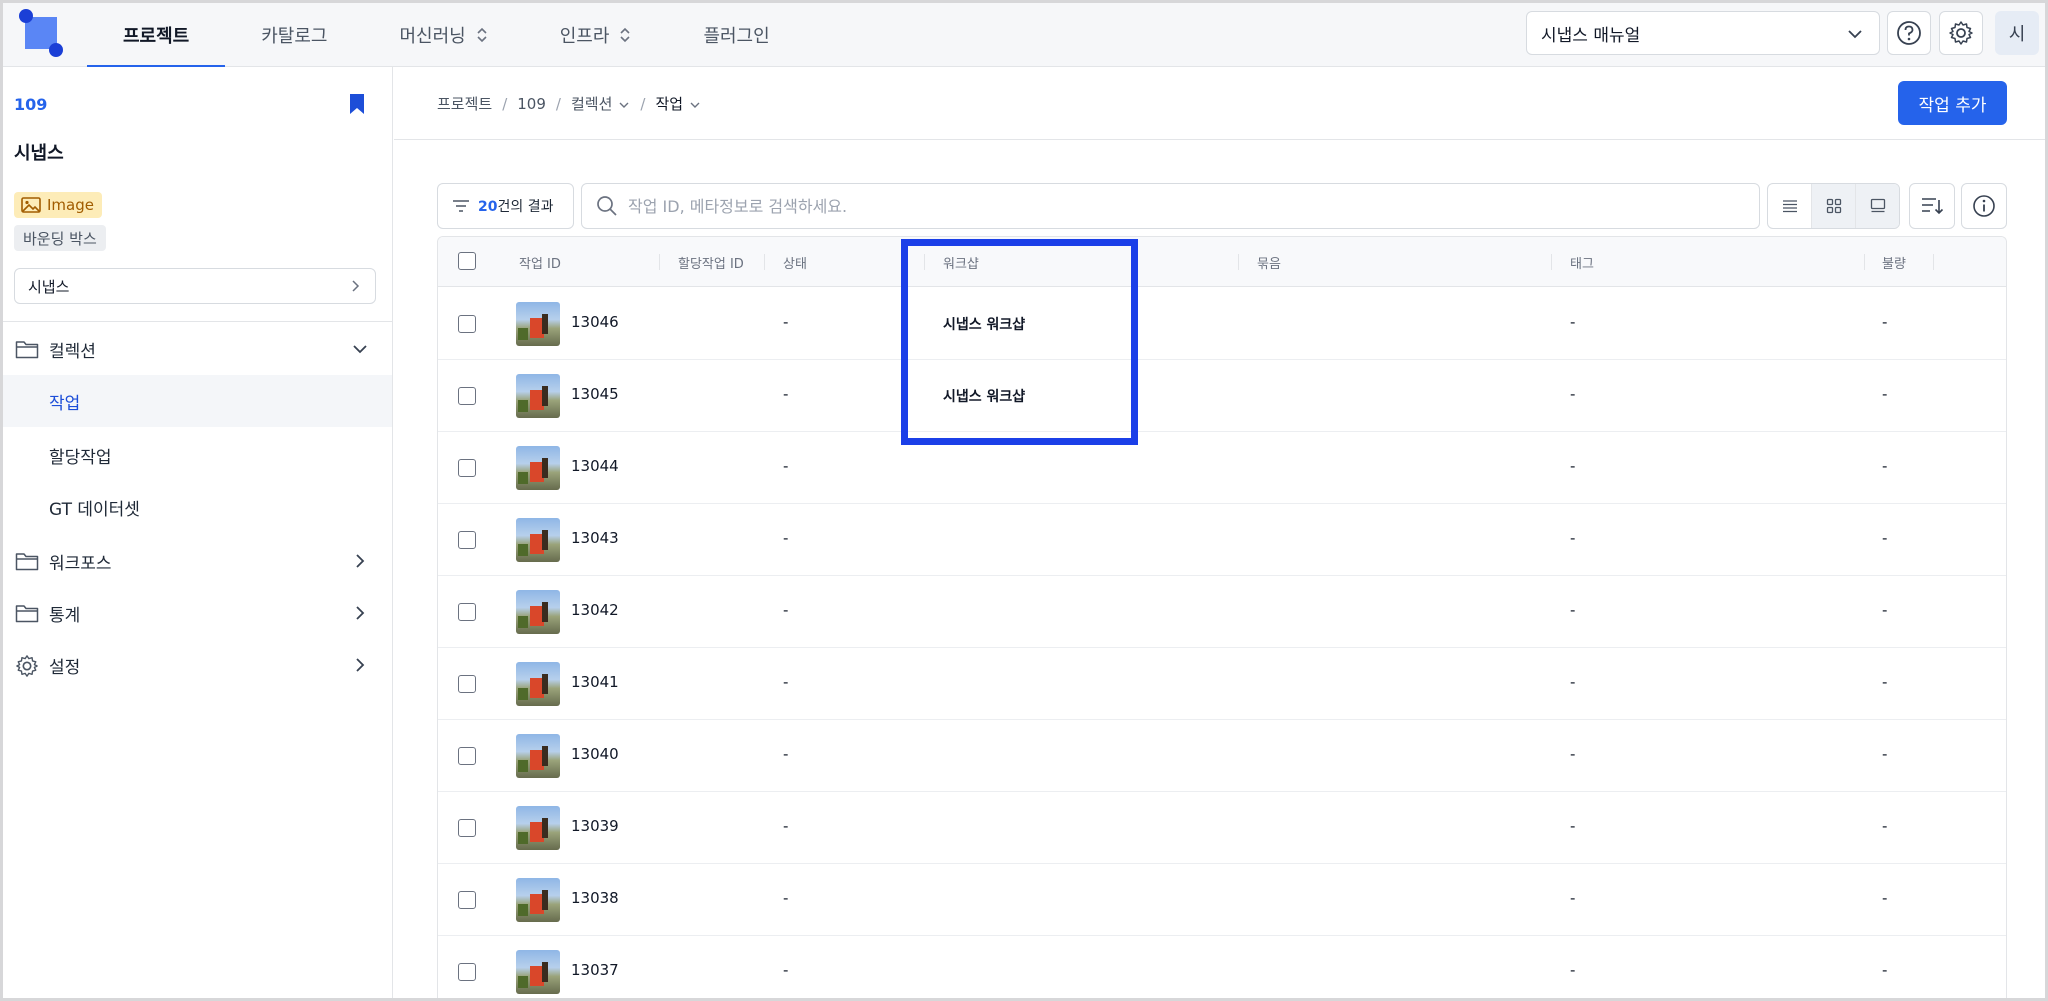  Describe the element at coordinates (595, 610) in the screenshot. I see `task-id: 13042` at that location.